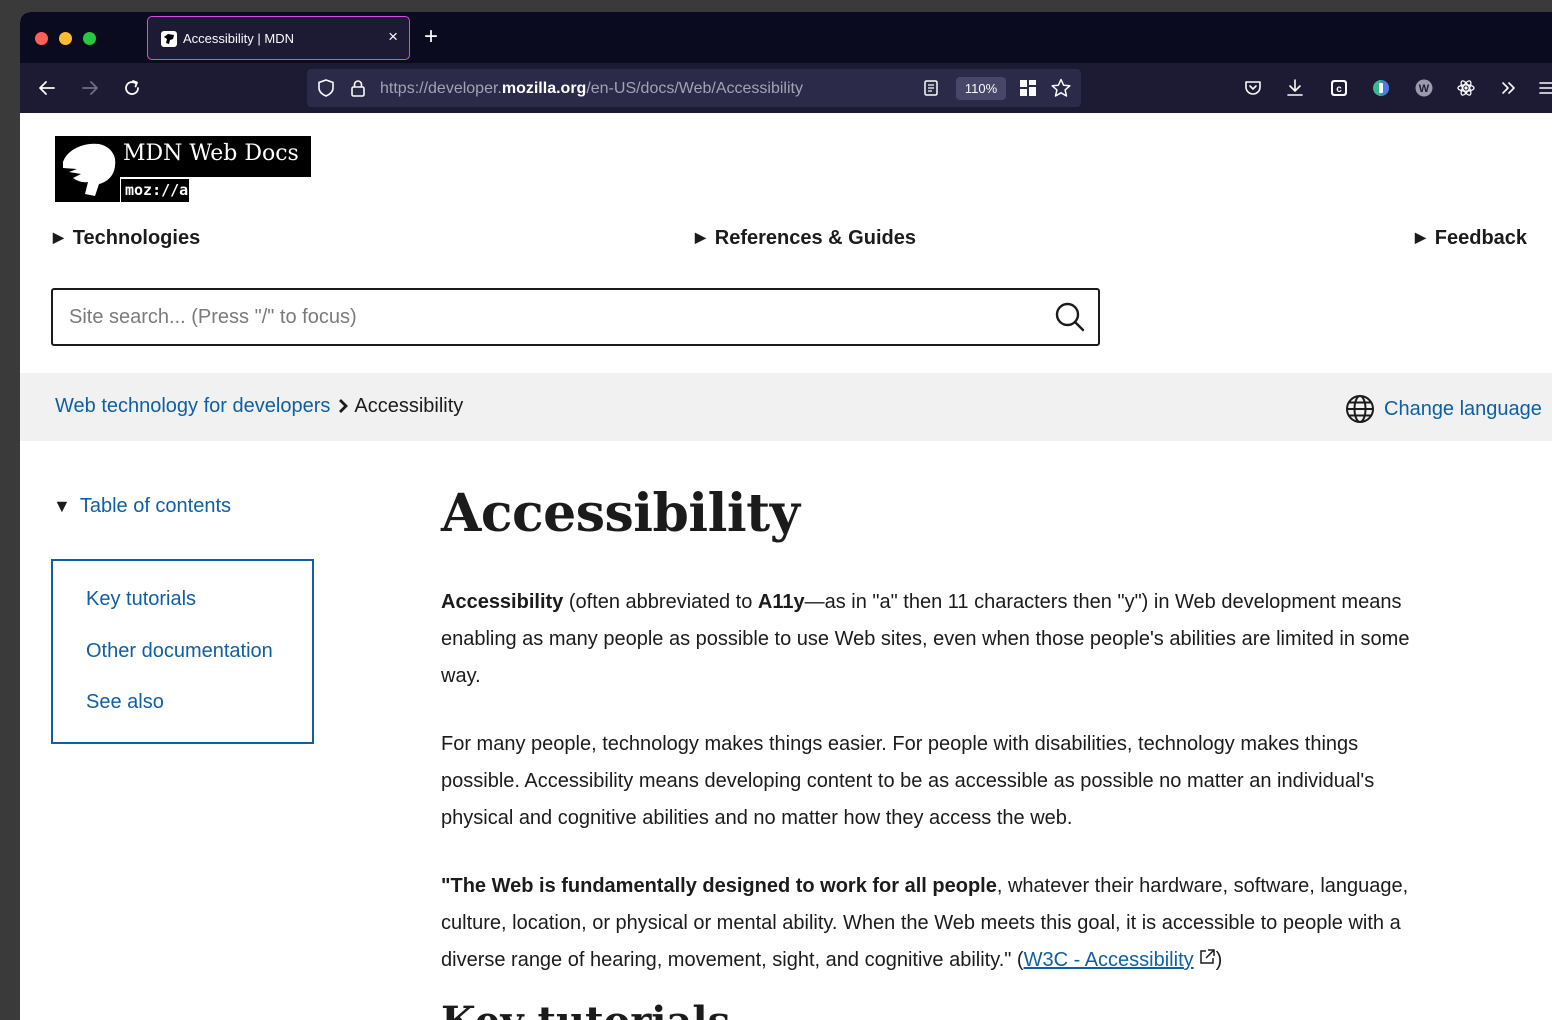 This screenshot has width=1552, height=1020. What do you see at coordinates (931, 90) in the screenshot?
I see `reader-view-icon` at bounding box center [931, 90].